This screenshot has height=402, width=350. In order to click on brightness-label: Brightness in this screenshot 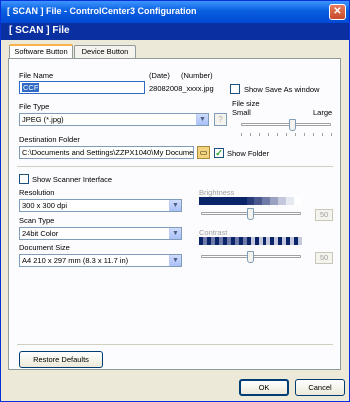, I will do `click(217, 192)`.